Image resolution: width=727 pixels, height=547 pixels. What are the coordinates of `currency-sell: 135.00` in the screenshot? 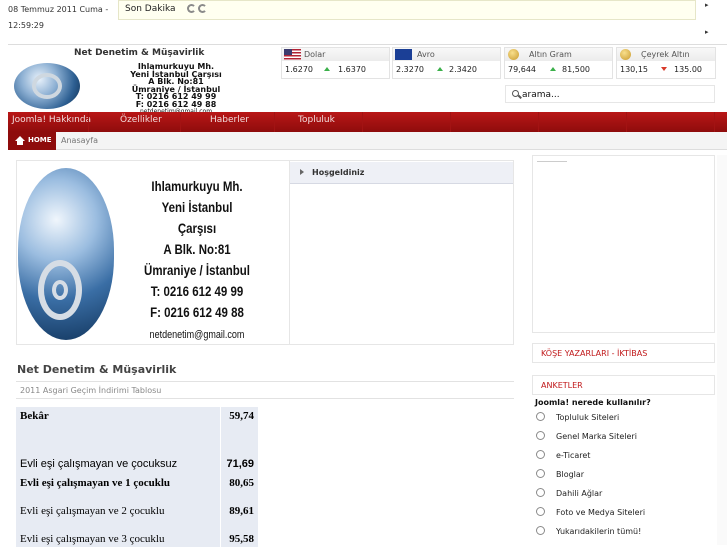 It's located at (688, 69).